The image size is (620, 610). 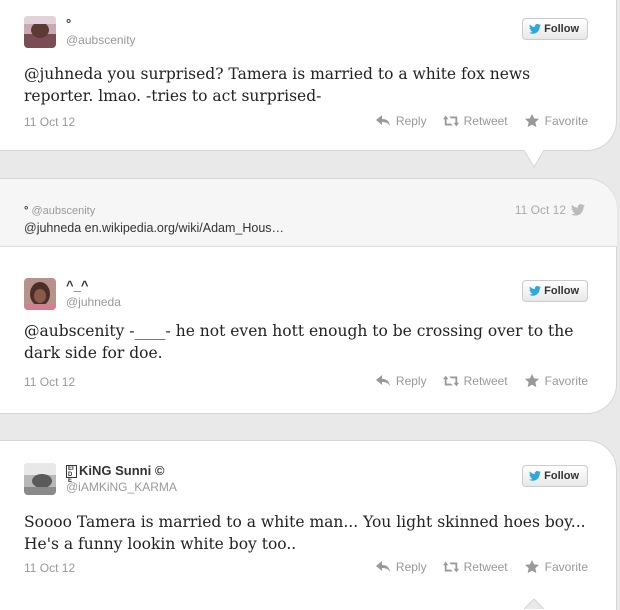 What do you see at coordinates (101, 24) in the screenshot?
I see `display-name: °` at bounding box center [101, 24].